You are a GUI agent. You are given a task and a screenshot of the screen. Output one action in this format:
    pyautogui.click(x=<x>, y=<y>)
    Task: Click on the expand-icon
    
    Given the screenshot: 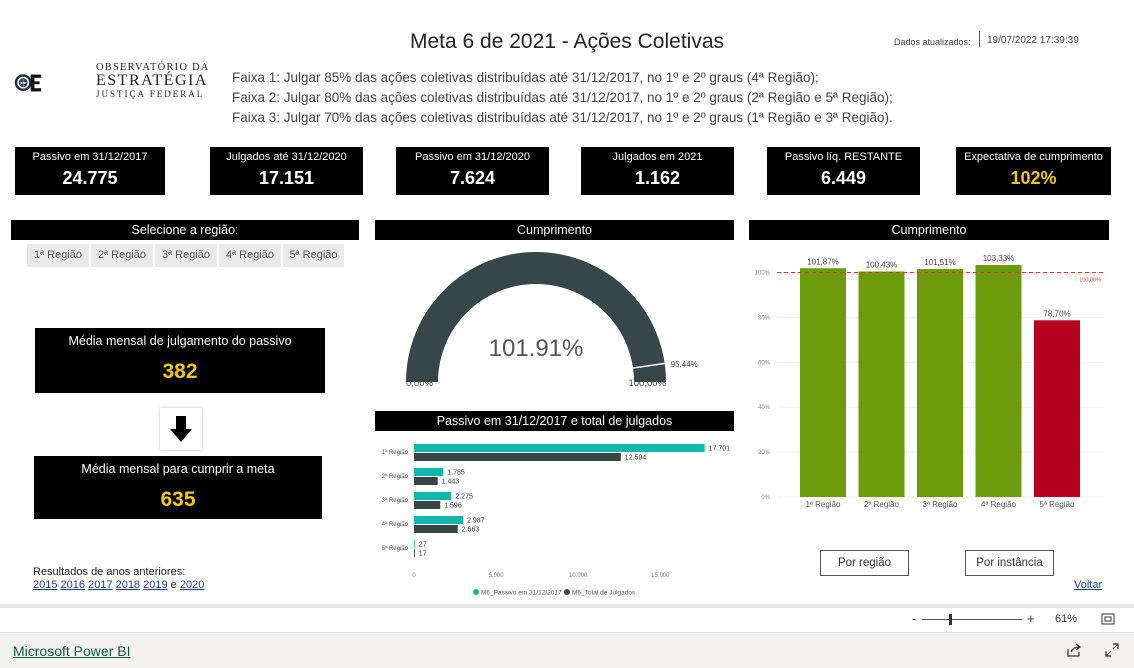 What is the action you would take?
    pyautogui.click(x=1112, y=650)
    